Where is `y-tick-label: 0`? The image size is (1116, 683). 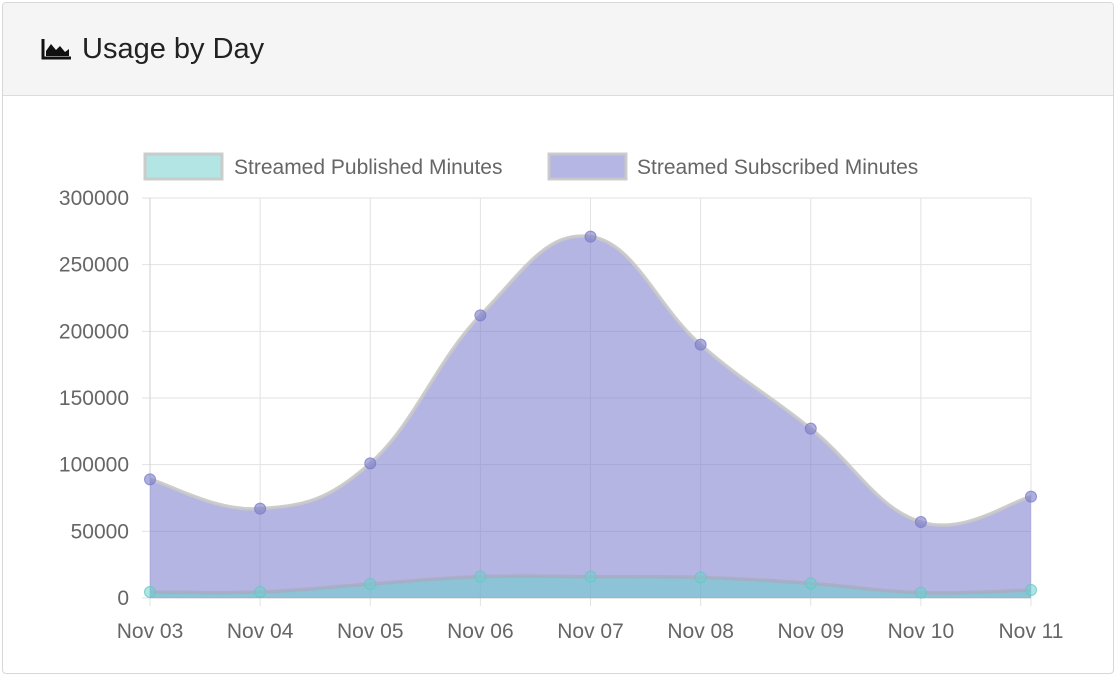
y-tick-label: 0 is located at coordinates (123, 598).